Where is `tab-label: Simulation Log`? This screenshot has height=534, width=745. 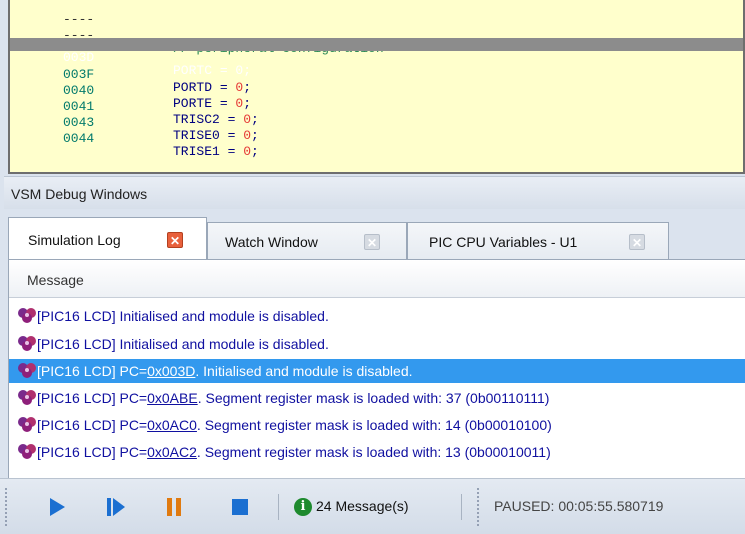 tab-label: Simulation Log is located at coordinates (74, 240).